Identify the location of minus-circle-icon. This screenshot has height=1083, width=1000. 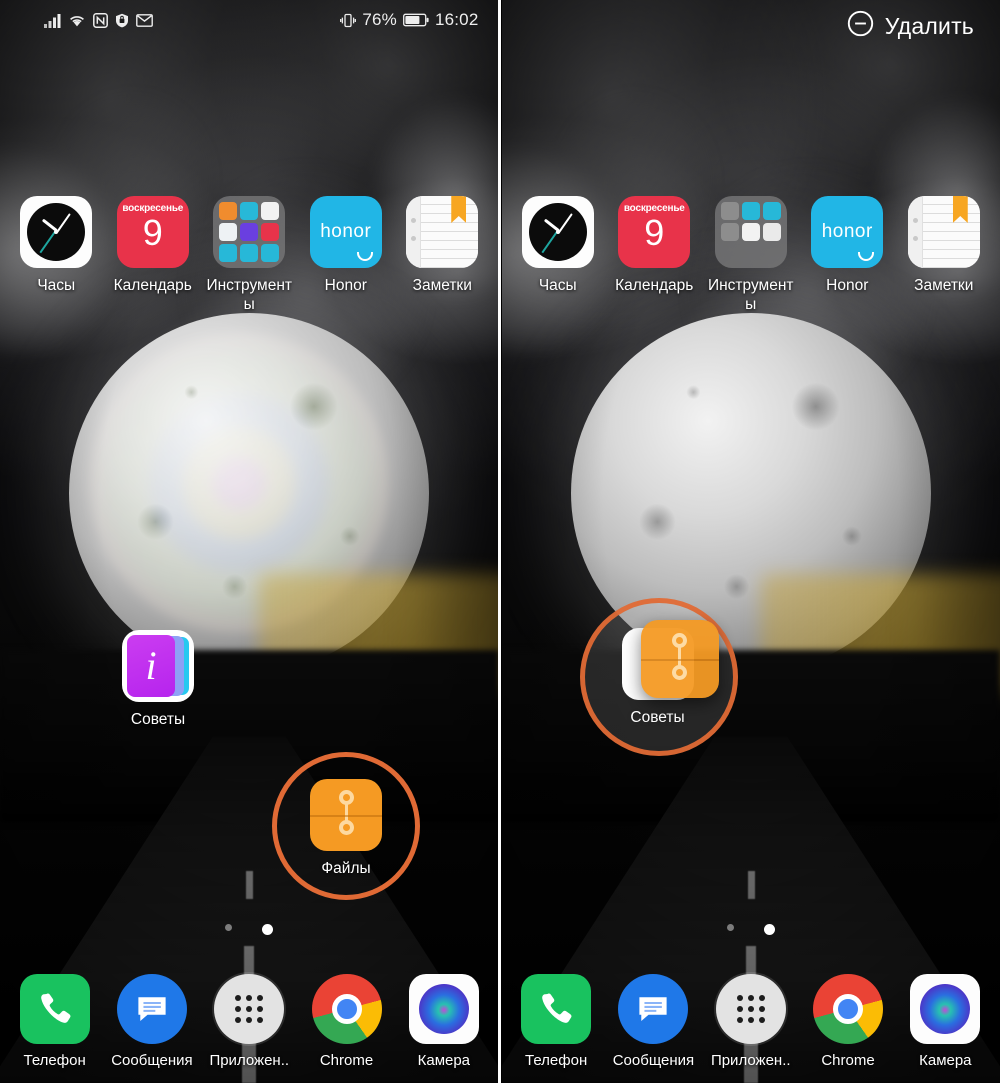
(860, 26).